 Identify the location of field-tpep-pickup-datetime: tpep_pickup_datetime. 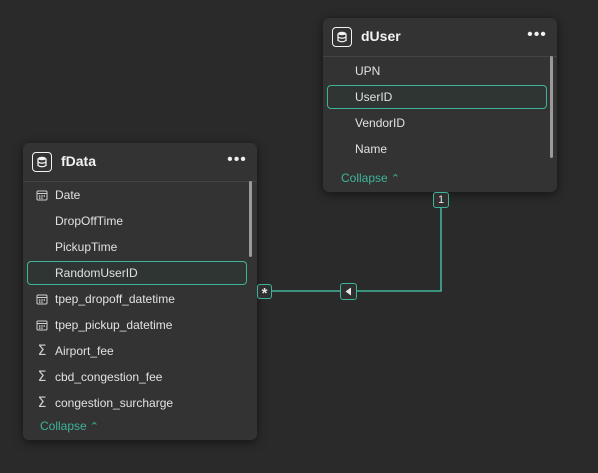
(137, 325).